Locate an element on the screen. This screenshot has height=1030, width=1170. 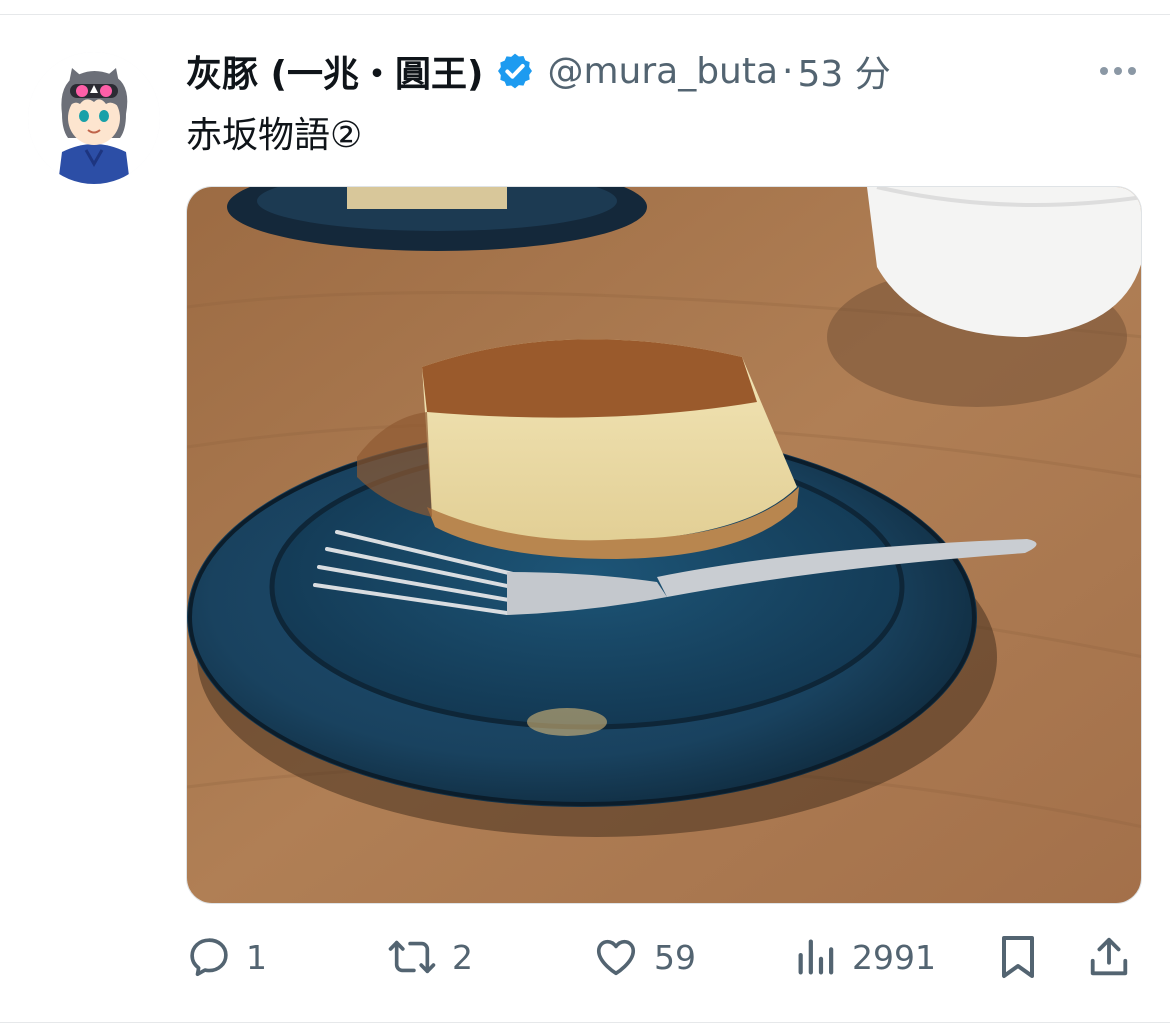
share-button is located at coordinates (1109, 957).